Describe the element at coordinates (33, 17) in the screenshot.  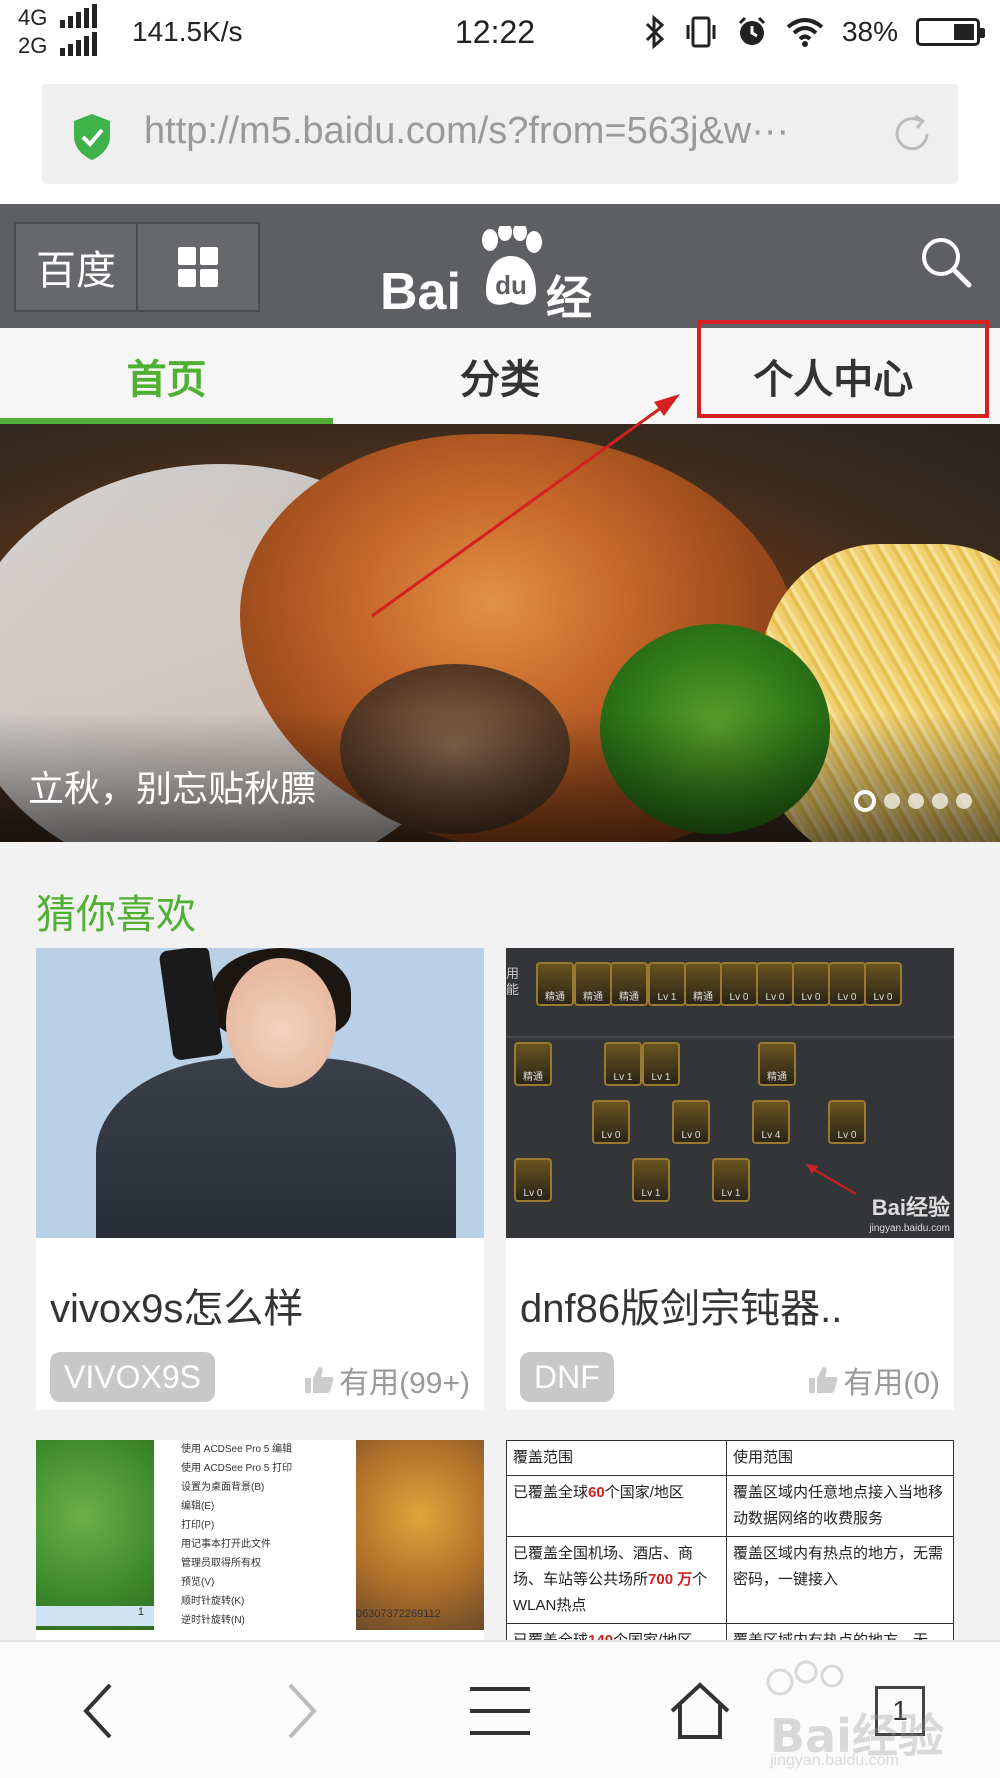
I see `network-type-4g: 4G` at that location.